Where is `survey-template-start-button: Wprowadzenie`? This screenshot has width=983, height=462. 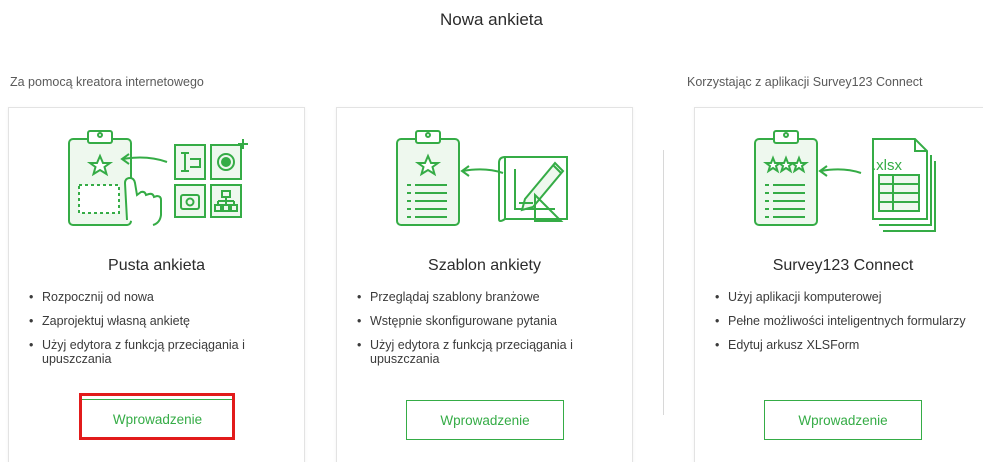
survey-template-start-button: Wprowadzenie is located at coordinates (485, 420).